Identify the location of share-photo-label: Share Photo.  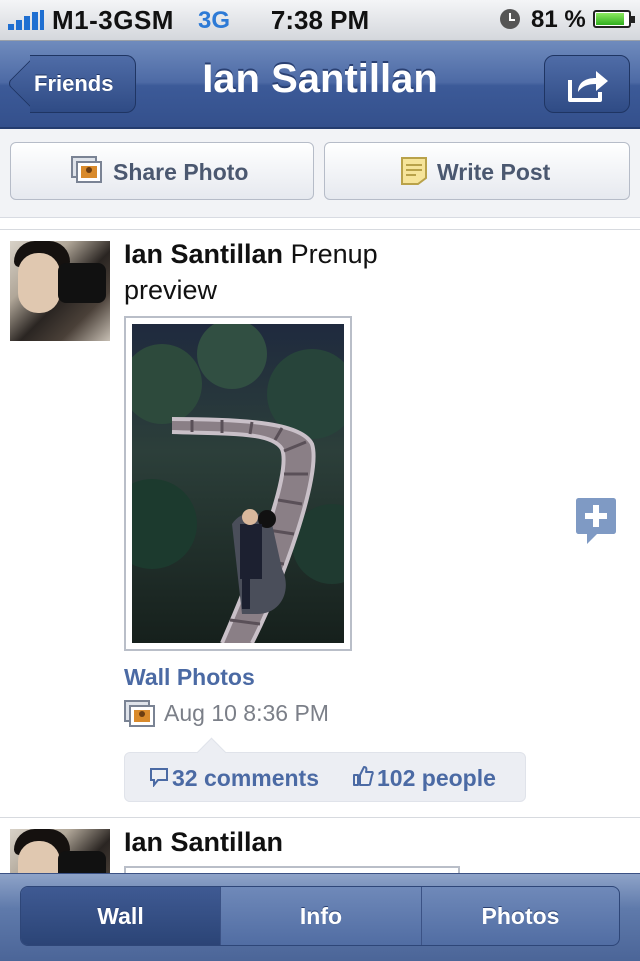
(181, 172).